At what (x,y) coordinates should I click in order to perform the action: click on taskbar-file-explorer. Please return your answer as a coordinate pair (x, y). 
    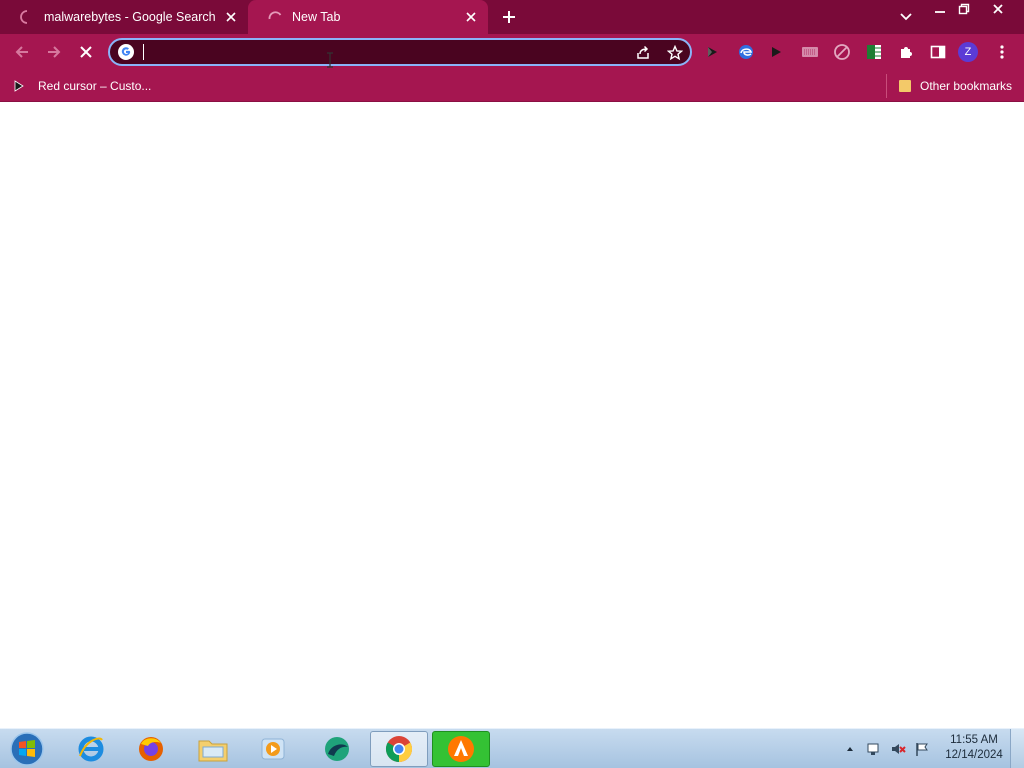
    Looking at the image, I should click on (213, 749).